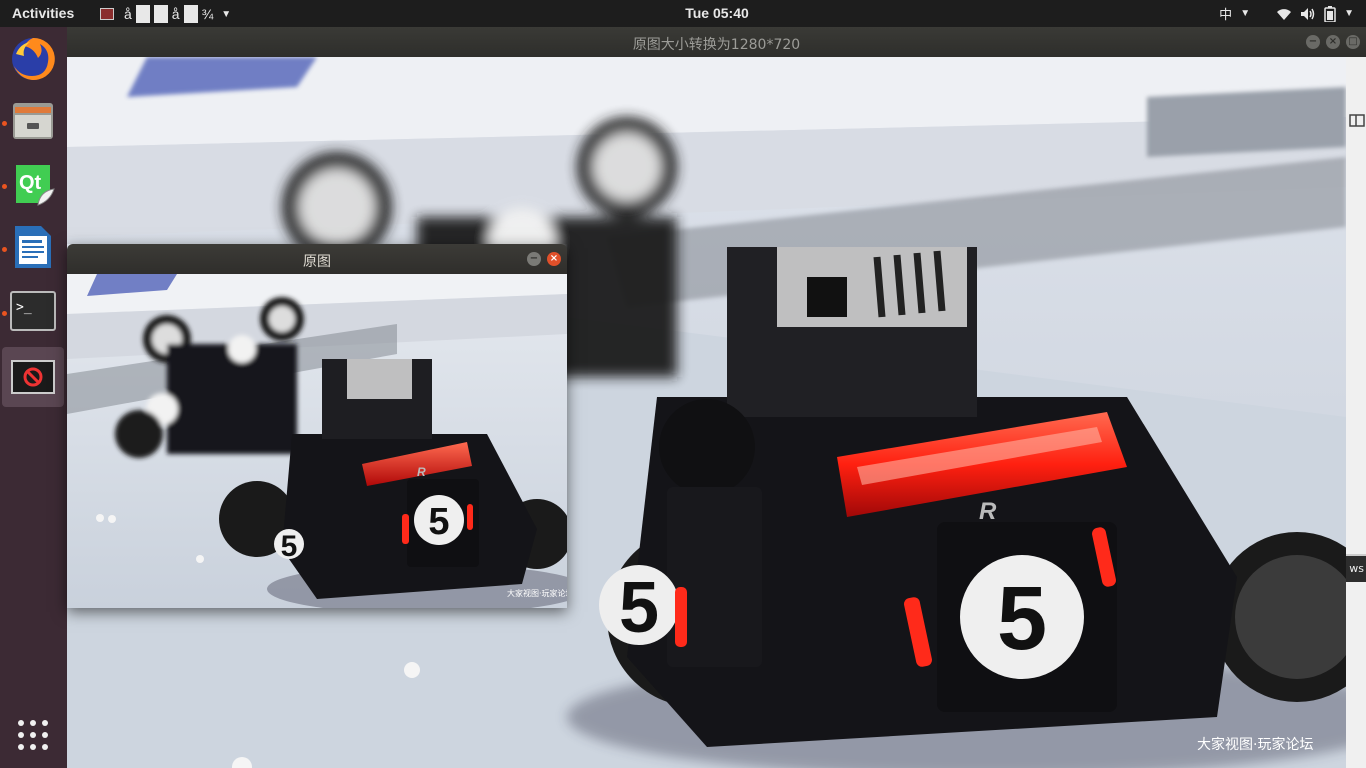  I want to click on window-title: 原图大小转换为1280*720, so click(716, 45).